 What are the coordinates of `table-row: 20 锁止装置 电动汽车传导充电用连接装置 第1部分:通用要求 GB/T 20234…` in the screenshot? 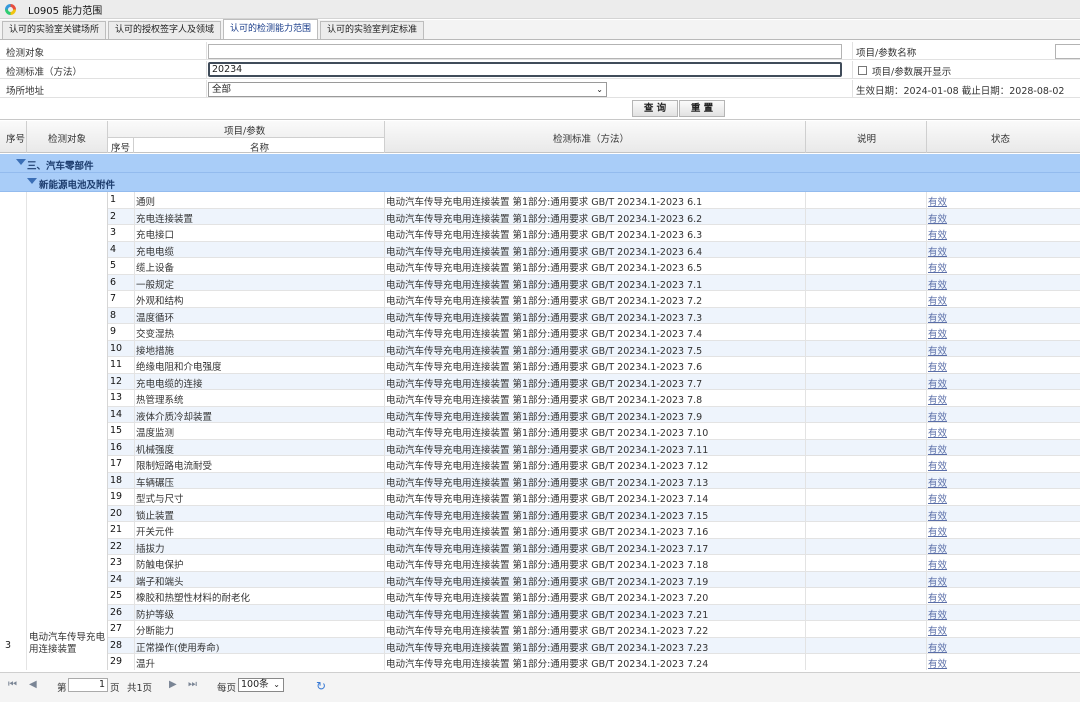 It's located at (594, 513).